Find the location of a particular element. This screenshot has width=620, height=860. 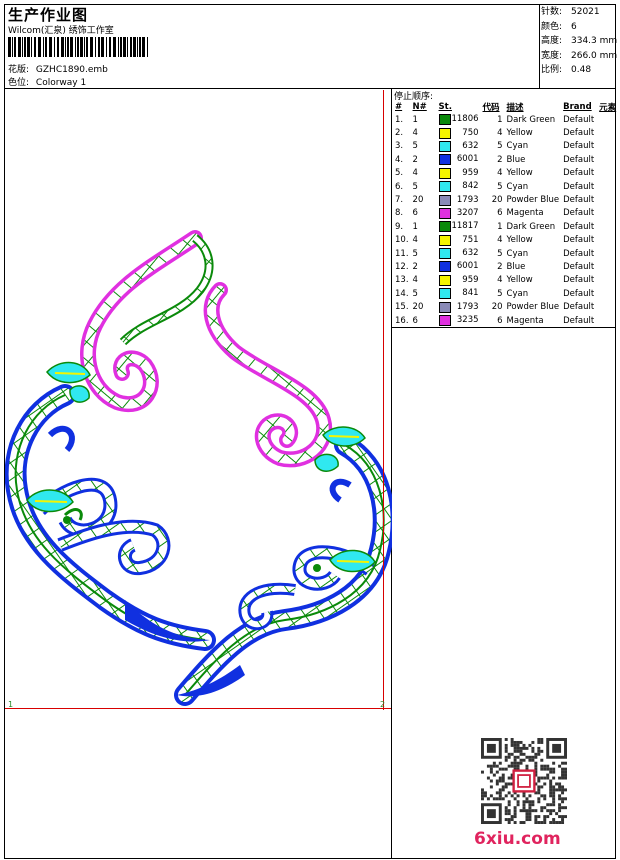

table-row: 5. 4 959 4 Yellow Default is located at coordinates (505, 173).